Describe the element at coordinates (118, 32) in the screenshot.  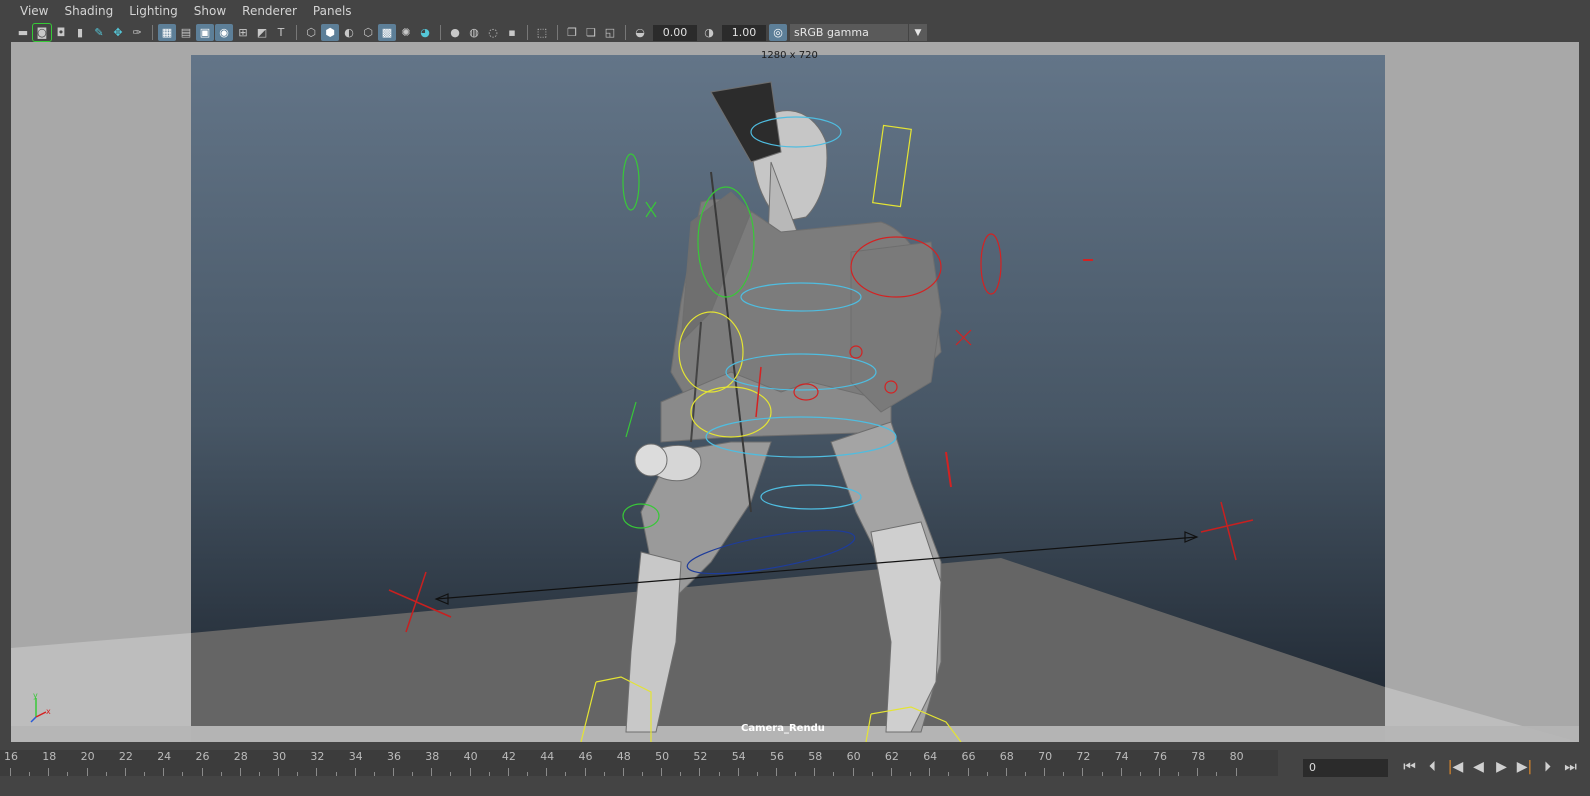
I see `image-plane-icon: ✥` at that location.